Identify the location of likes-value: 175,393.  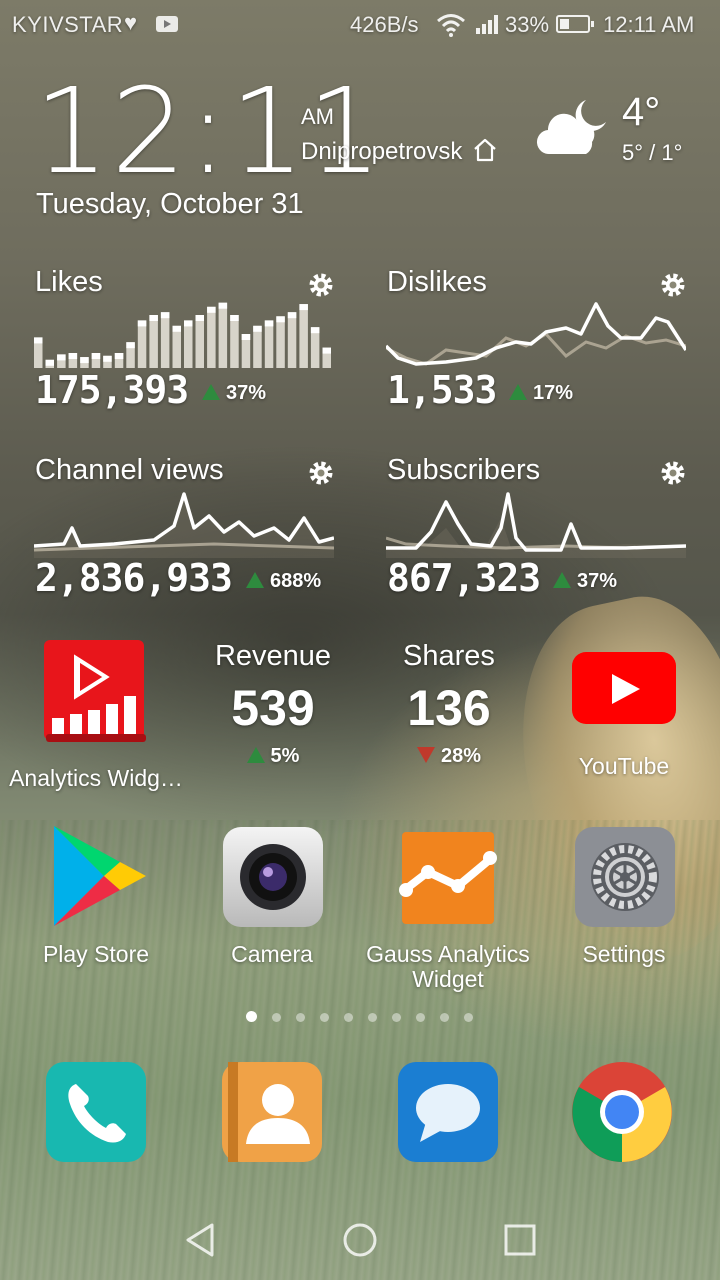
(112, 390).